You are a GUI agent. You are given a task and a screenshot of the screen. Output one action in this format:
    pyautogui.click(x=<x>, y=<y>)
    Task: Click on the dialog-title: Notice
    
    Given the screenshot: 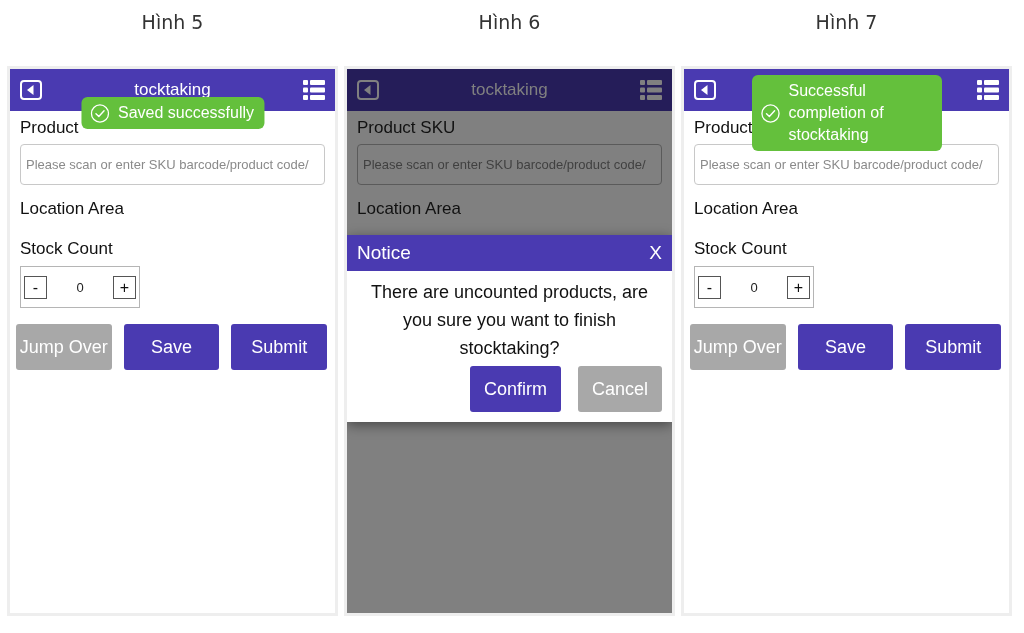 What is the action you would take?
    pyautogui.click(x=384, y=253)
    